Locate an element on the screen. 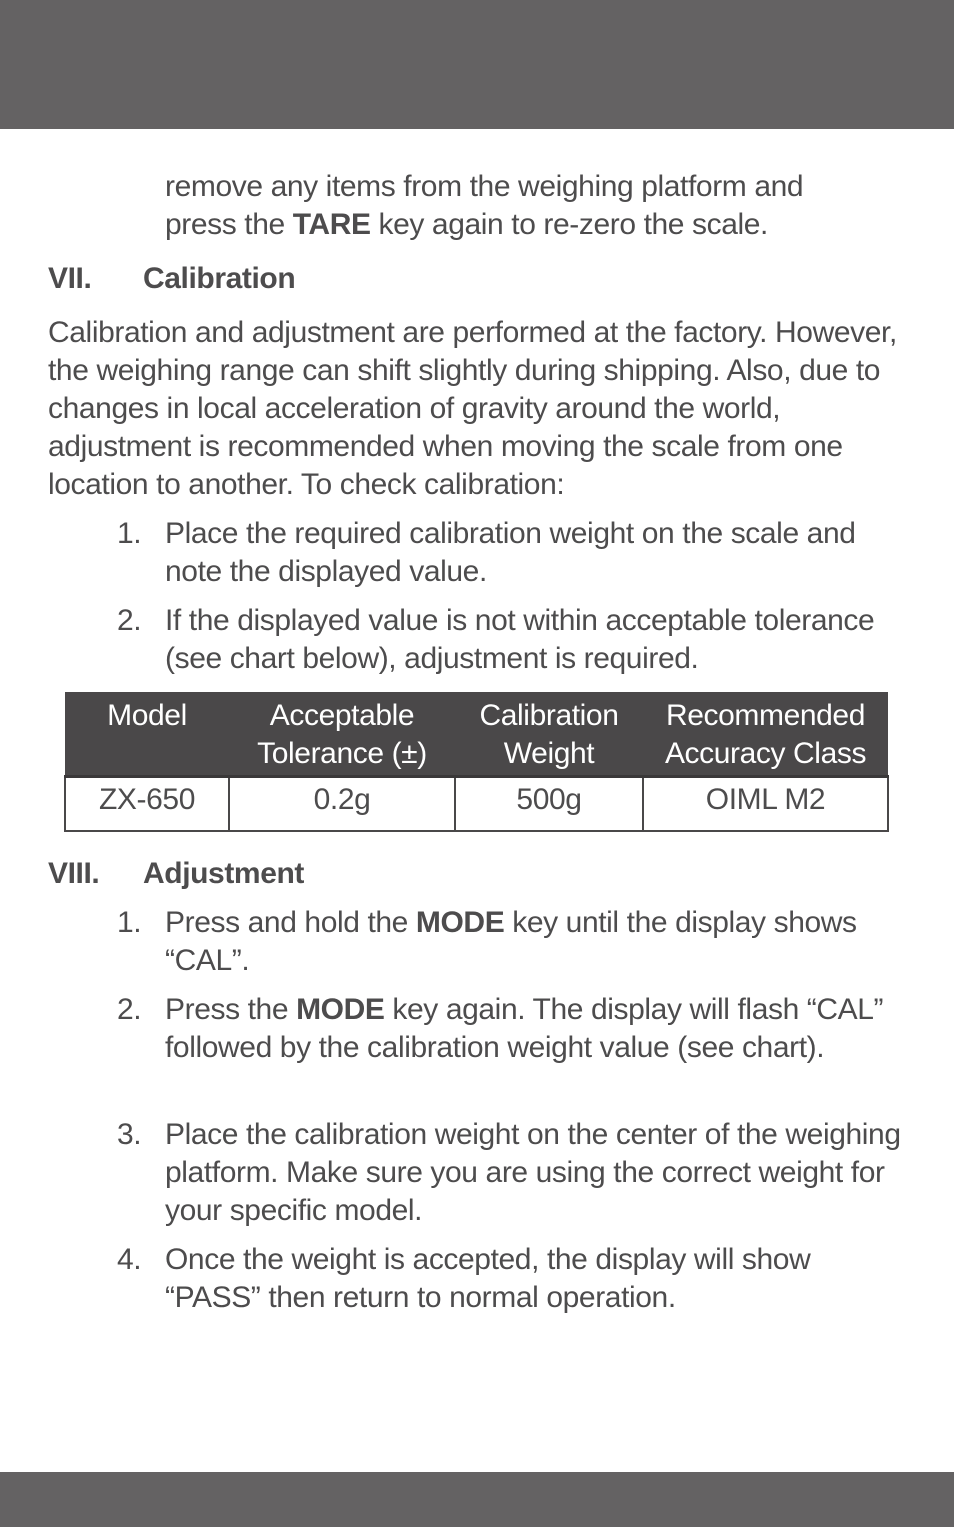  header-bar is located at coordinates (477, 64).